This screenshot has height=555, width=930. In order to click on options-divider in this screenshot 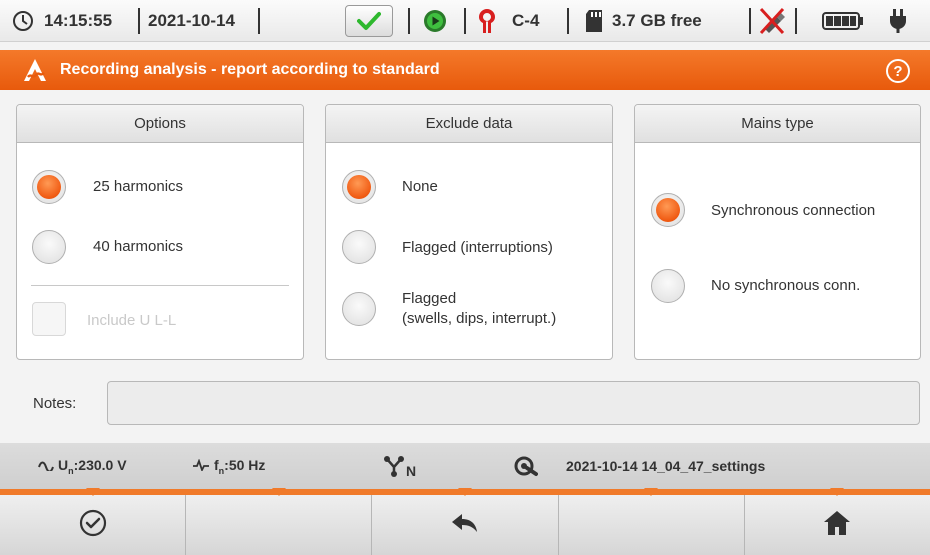, I will do `click(160, 285)`.